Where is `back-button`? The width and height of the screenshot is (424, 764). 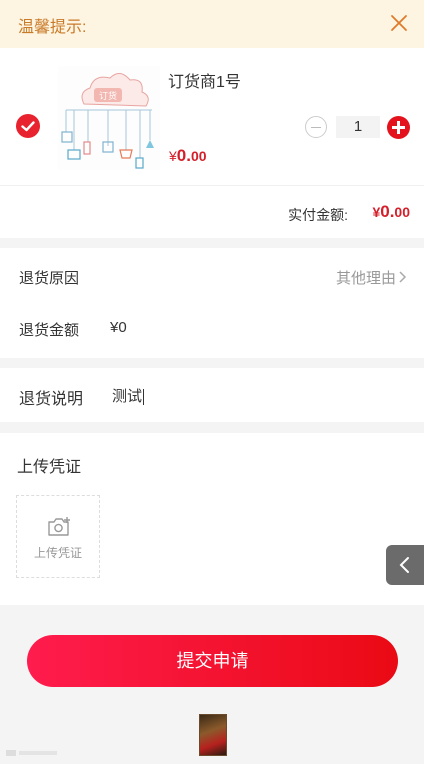
back-button is located at coordinates (405, 565).